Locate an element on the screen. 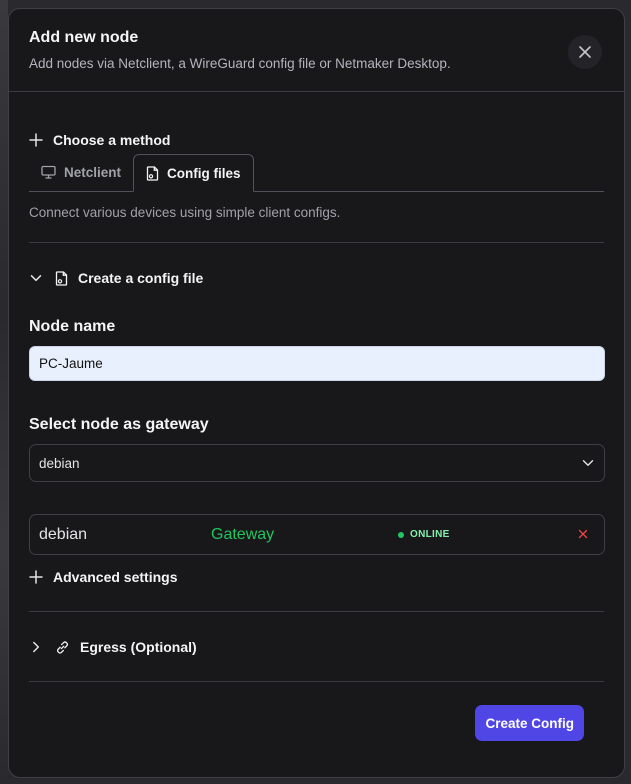 The height and width of the screenshot is (784, 631). remove-gateway-button is located at coordinates (583, 534).